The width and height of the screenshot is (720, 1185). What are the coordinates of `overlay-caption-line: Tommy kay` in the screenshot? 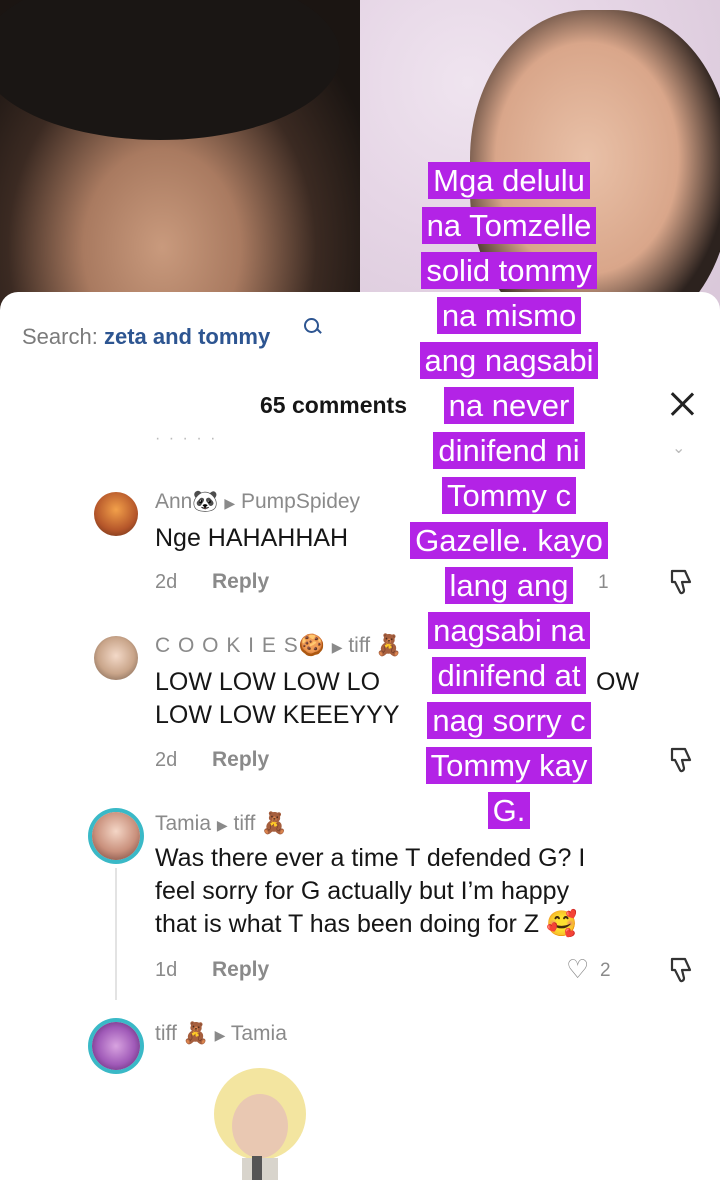 It's located at (509, 765).